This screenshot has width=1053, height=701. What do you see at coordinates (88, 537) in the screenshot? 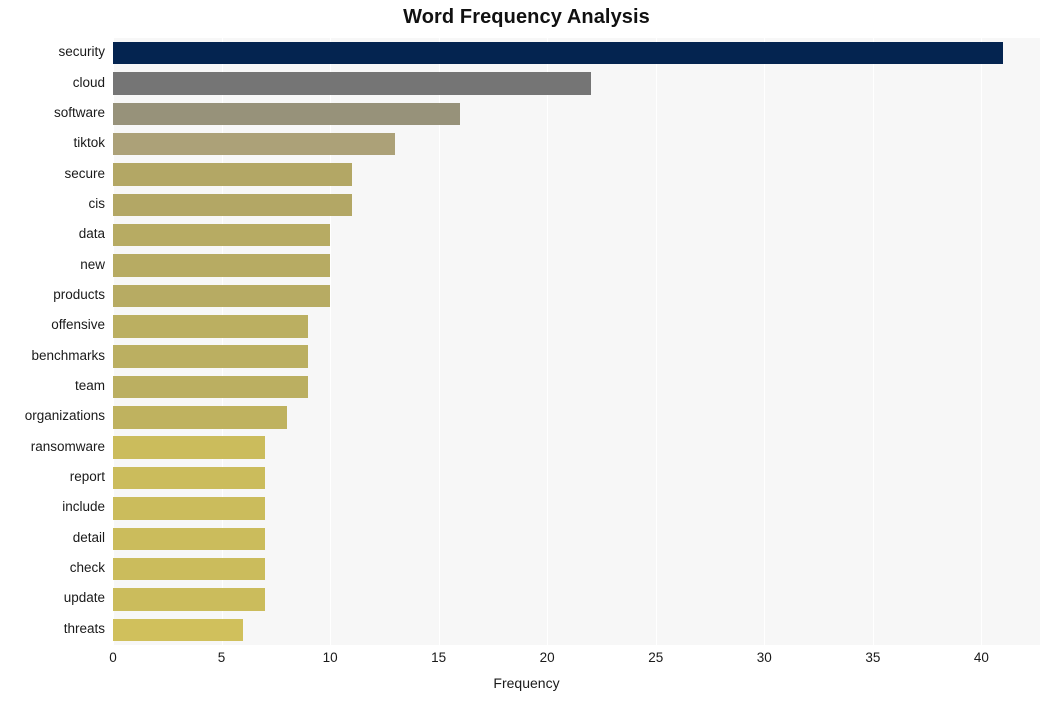
I see `y-tick-label-detail: detail` at bounding box center [88, 537].